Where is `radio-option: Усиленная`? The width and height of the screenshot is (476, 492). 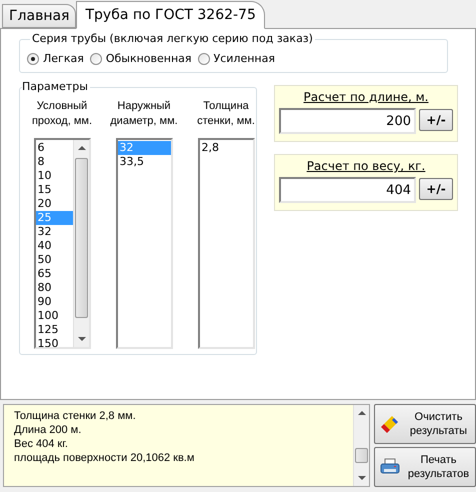
radio-option: Усиленная is located at coordinates (236, 58).